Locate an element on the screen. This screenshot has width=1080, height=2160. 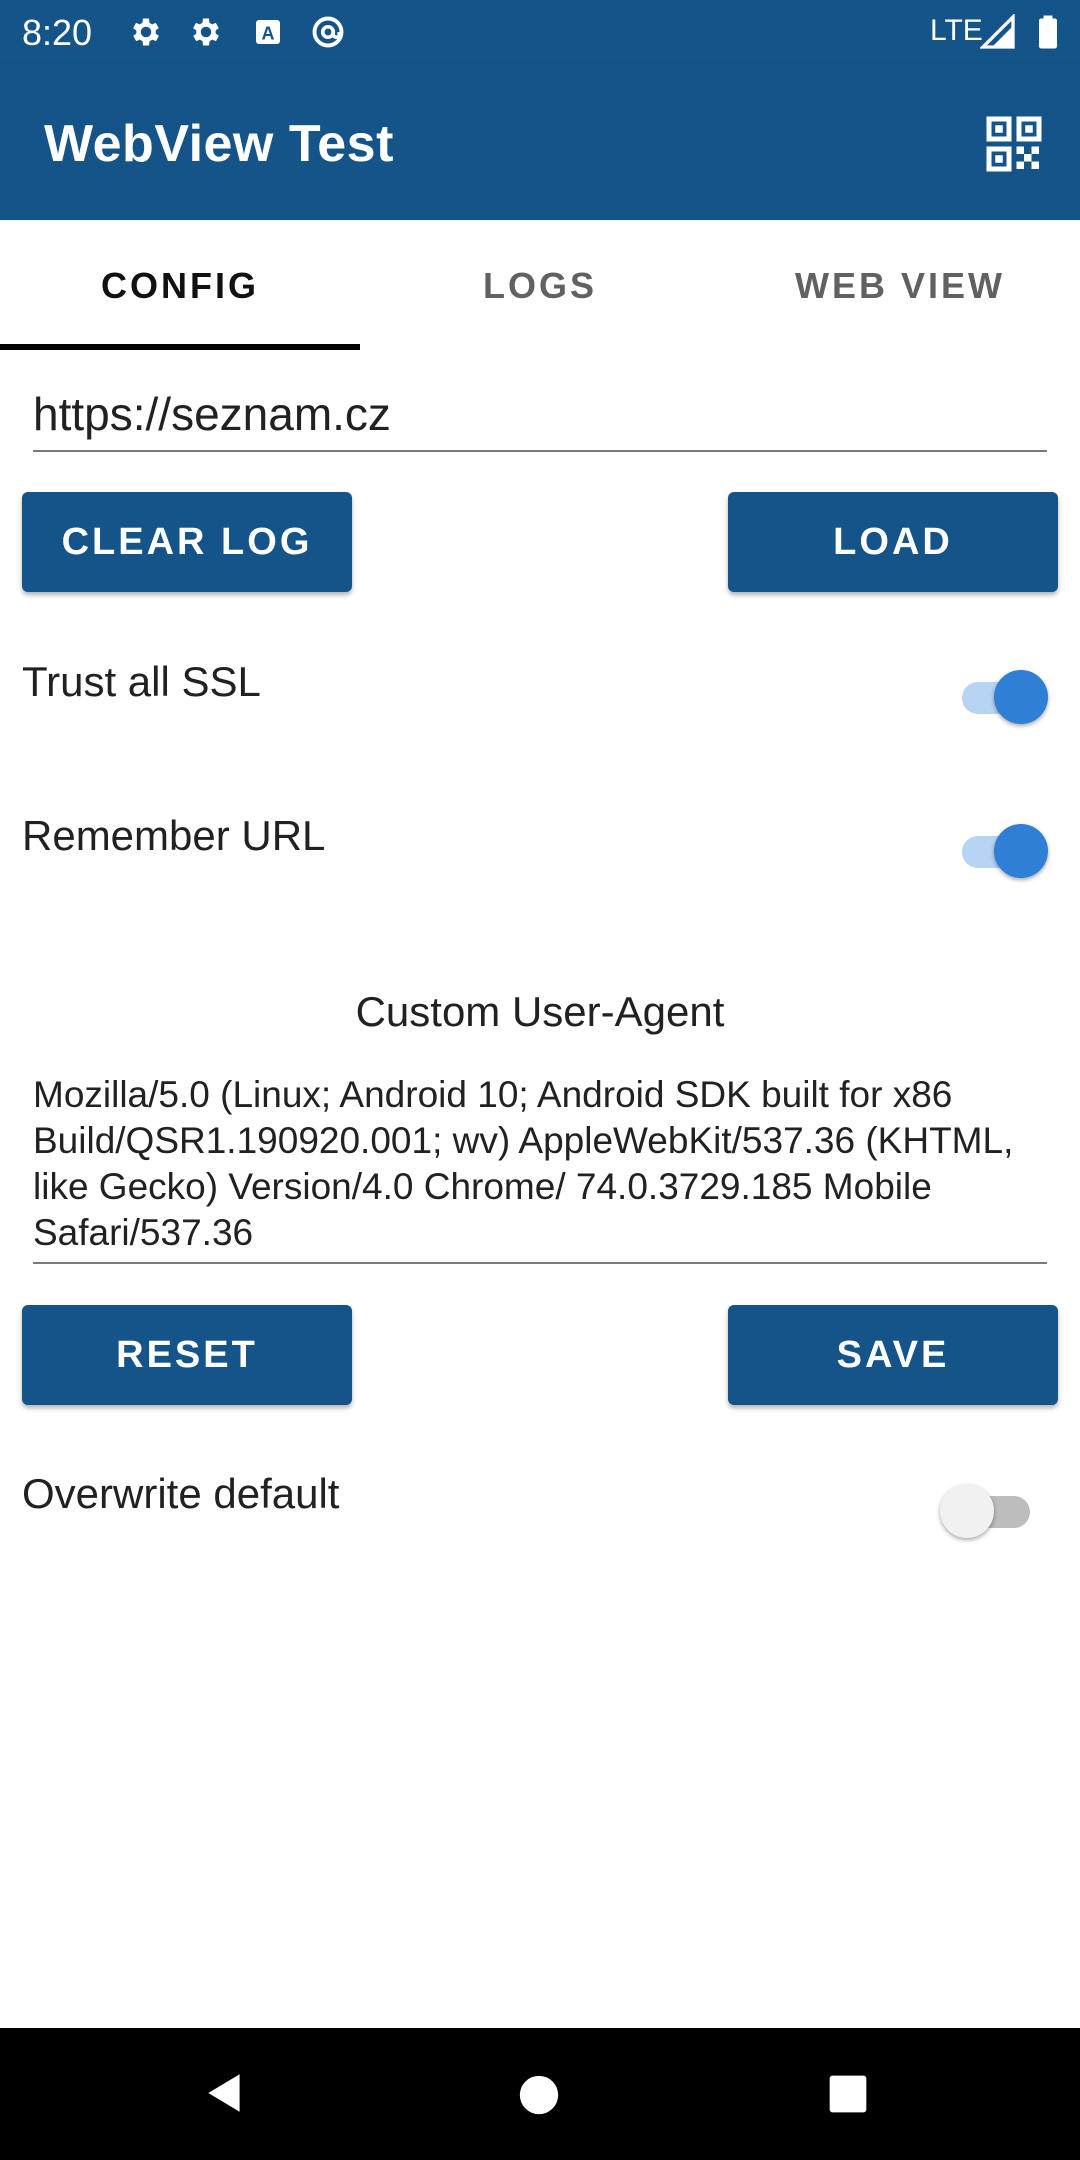
remember-url-switch is located at coordinates (1000, 850).